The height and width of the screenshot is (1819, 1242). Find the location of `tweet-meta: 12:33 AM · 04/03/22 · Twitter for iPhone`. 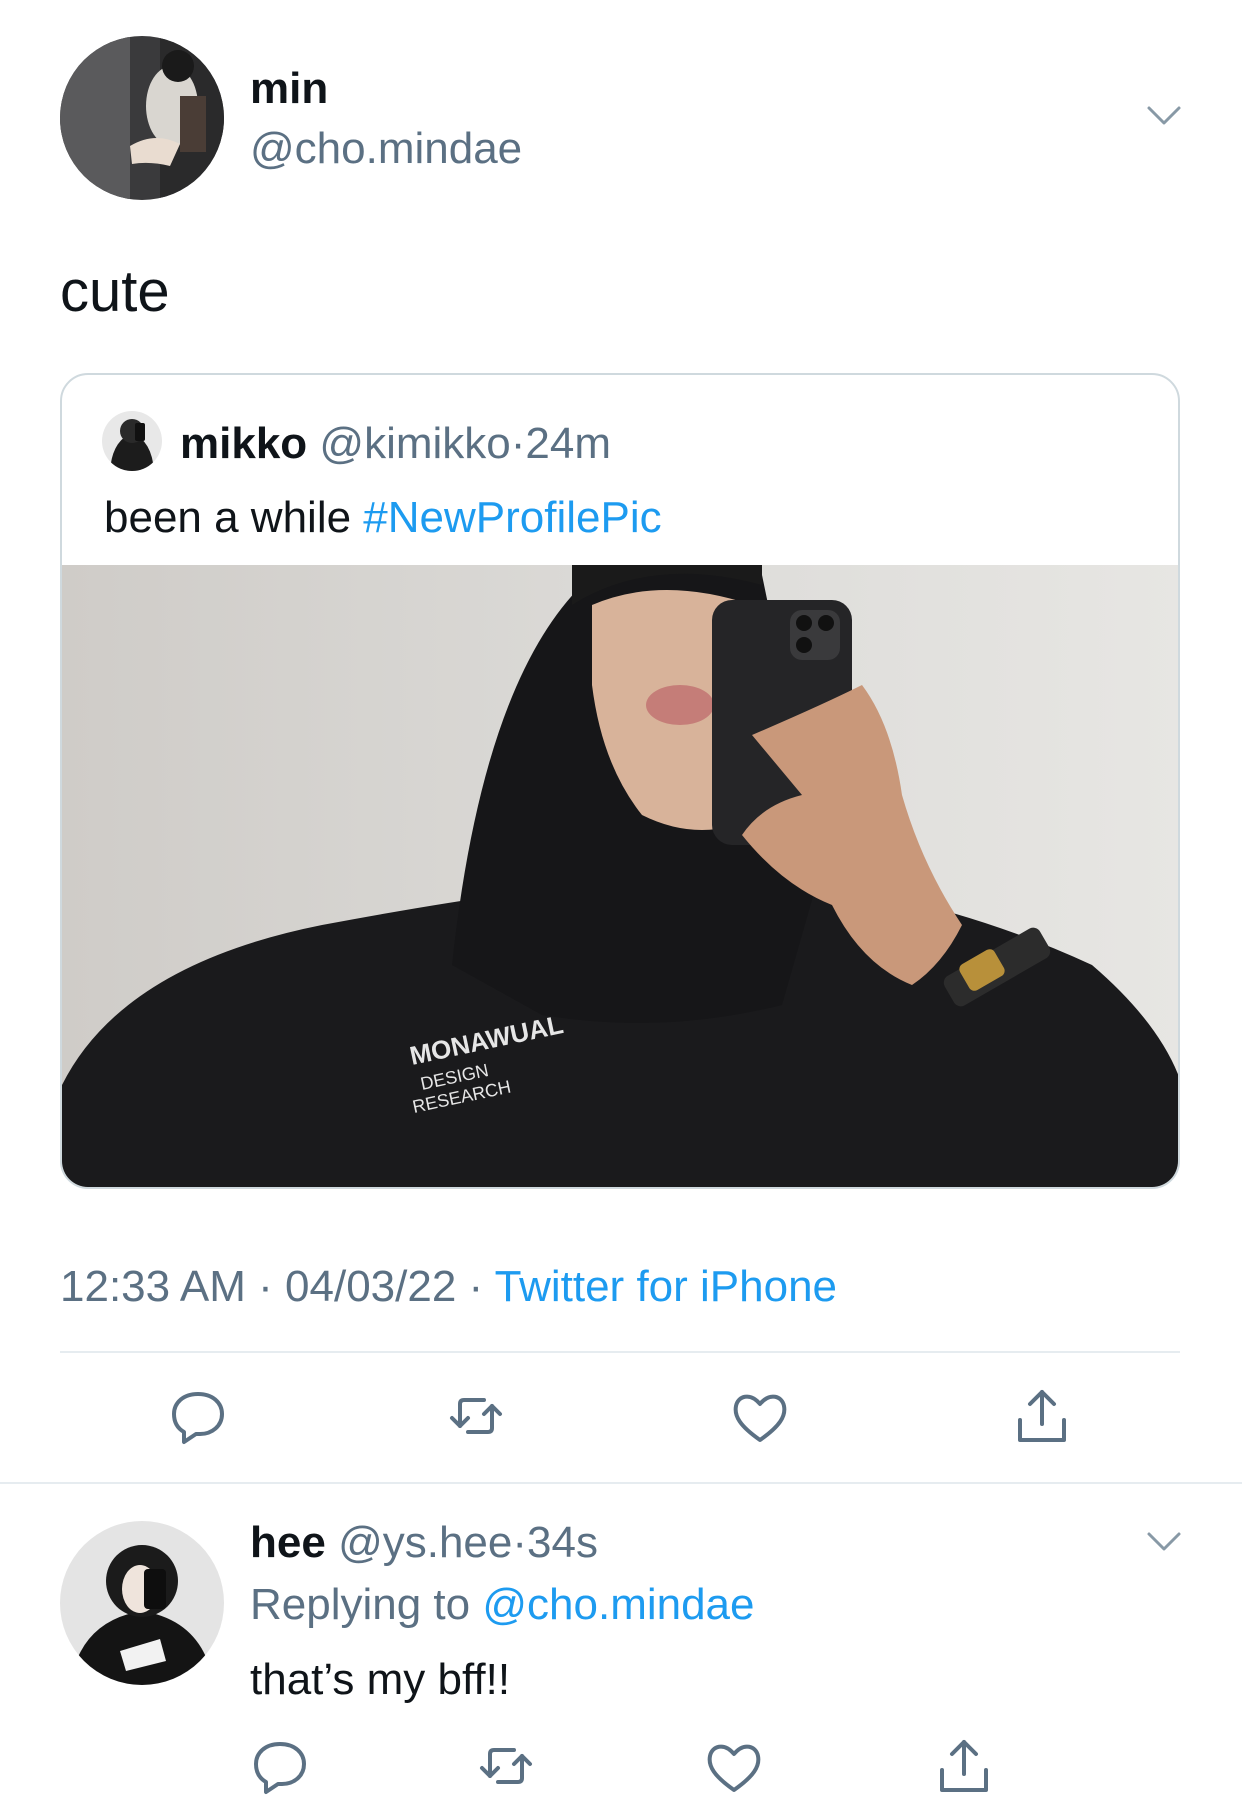

tweet-meta: 12:33 AM · 04/03/22 · Twitter for iPhone is located at coordinates (448, 1287).